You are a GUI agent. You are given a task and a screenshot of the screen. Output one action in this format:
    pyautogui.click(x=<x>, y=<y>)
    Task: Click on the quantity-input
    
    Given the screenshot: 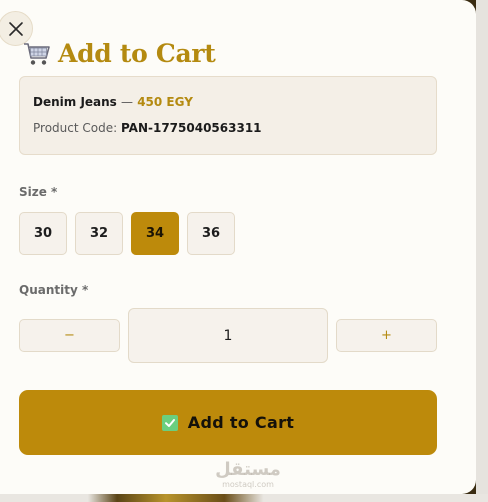 What is the action you would take?
    pyautogui.click(x=228, y=335)
    